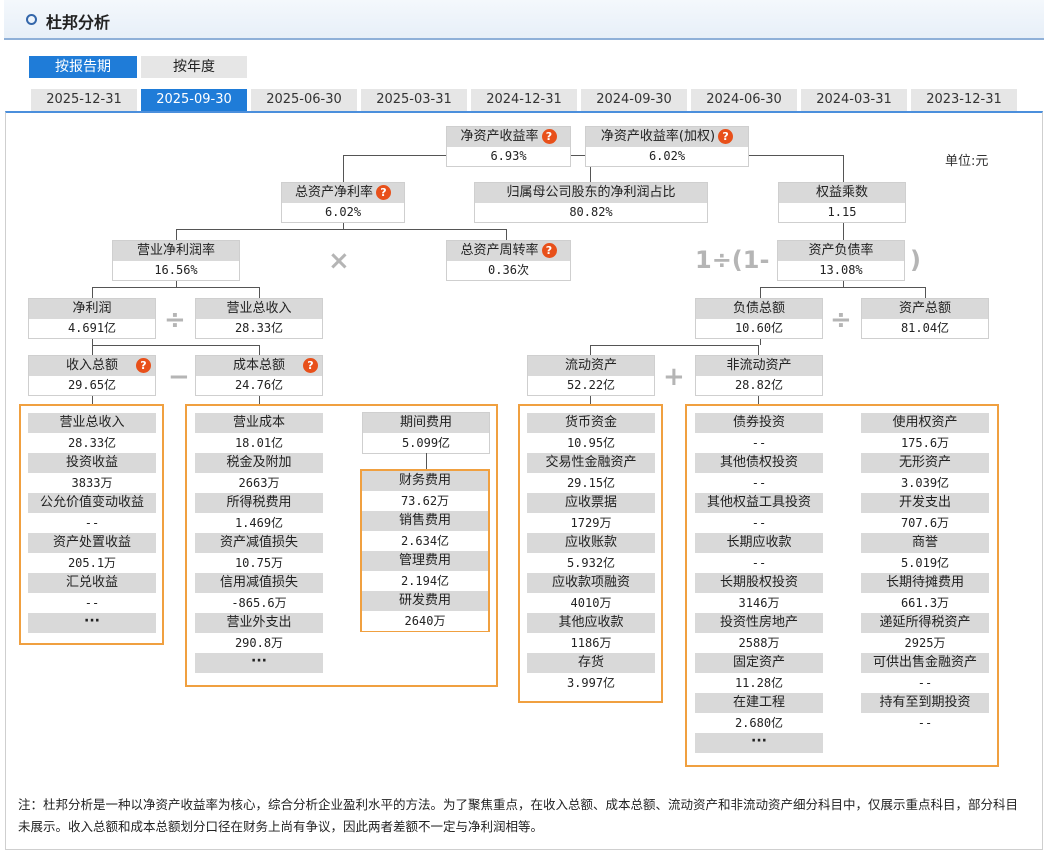  I want to click on date-tab: 2025-03-31, so click(414, 100).